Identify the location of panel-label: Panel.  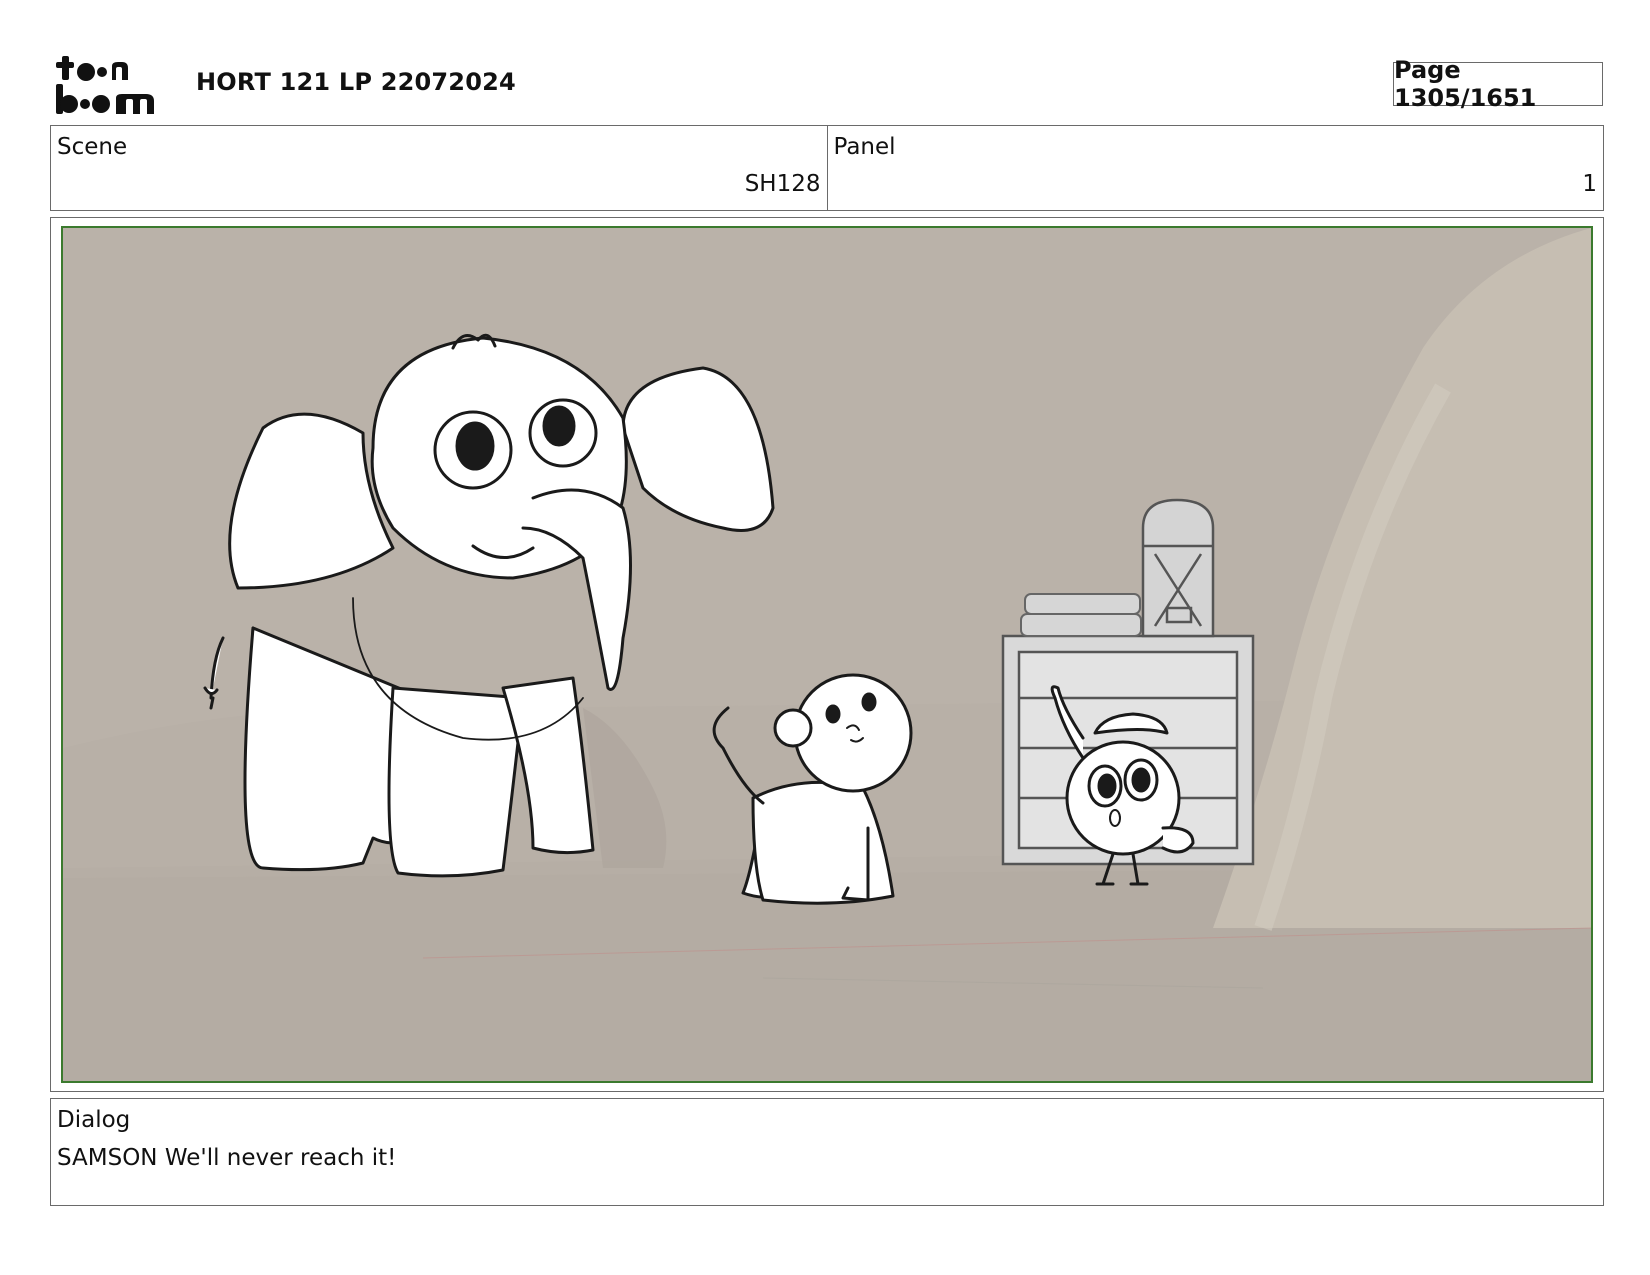
(864, 147).